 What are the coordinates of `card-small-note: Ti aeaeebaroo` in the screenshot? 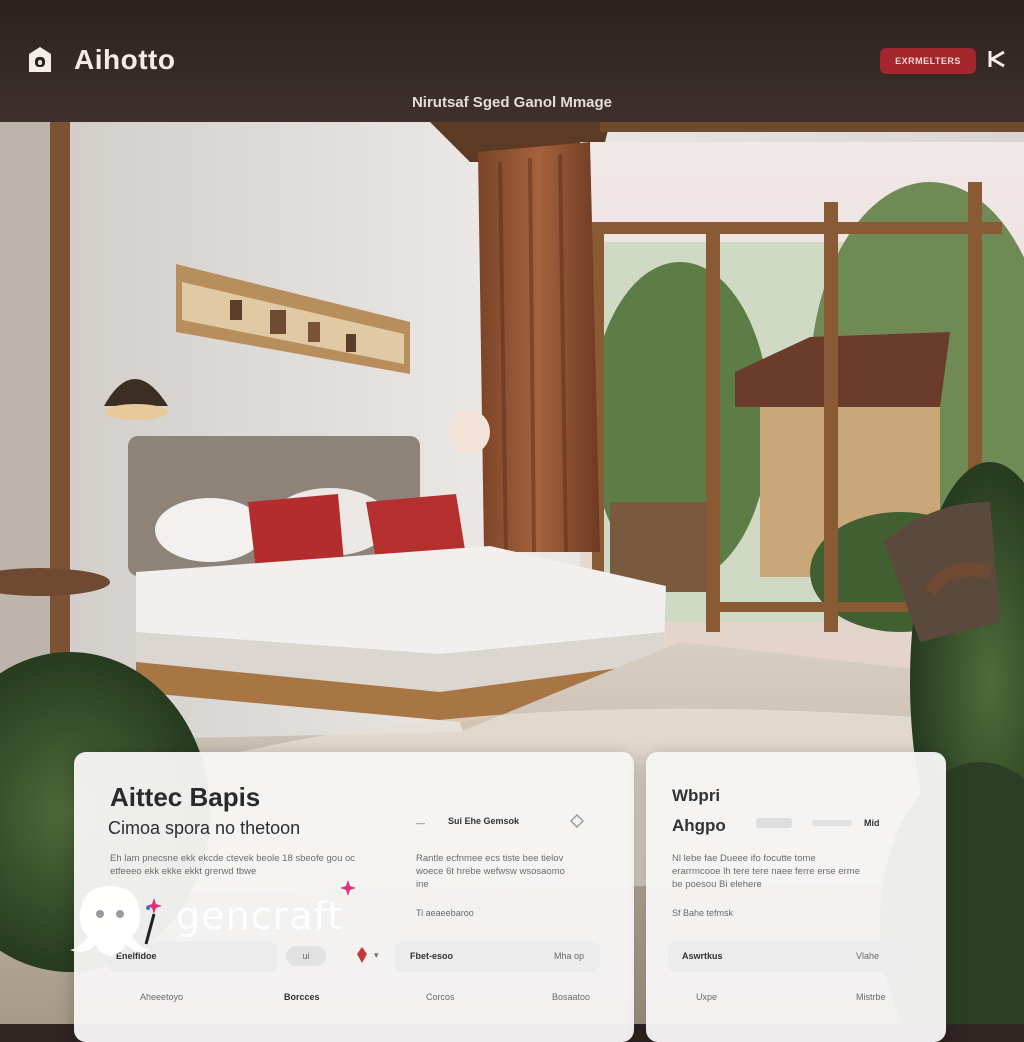 It's located at (445, 913).